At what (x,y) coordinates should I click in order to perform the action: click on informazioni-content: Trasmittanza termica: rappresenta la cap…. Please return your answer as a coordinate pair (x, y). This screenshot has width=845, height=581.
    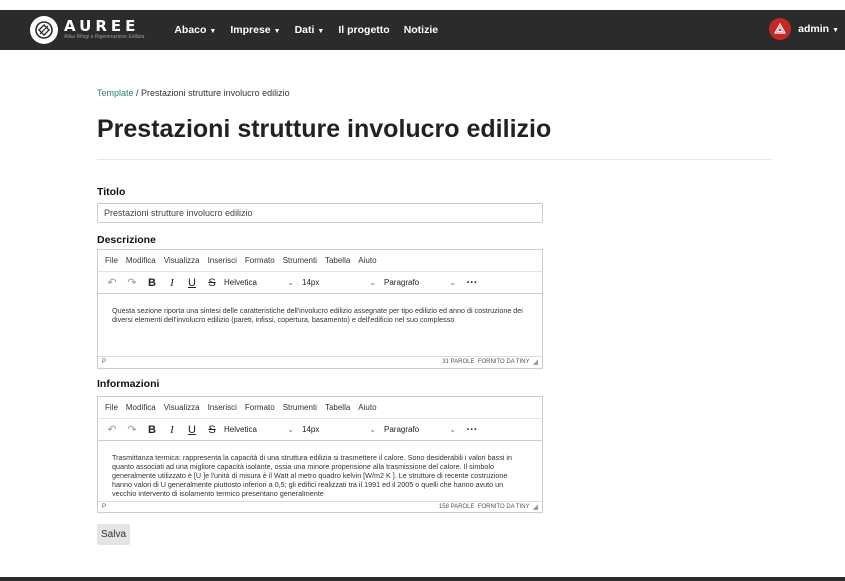
    Looking at the image, I should click on (320, 471).